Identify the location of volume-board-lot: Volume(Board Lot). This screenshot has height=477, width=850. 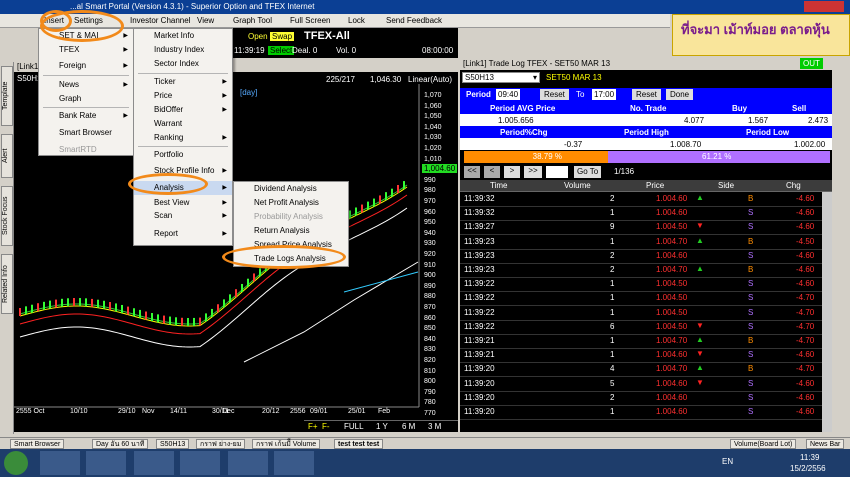
(763, 444).